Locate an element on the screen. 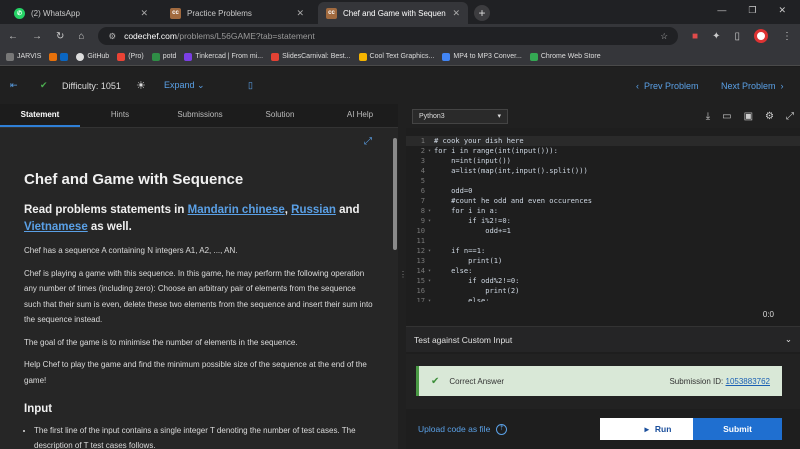 The width and height of the screenshot is (800, 449). code-text: if i%2!=0: is located at coordinates (472, 220).